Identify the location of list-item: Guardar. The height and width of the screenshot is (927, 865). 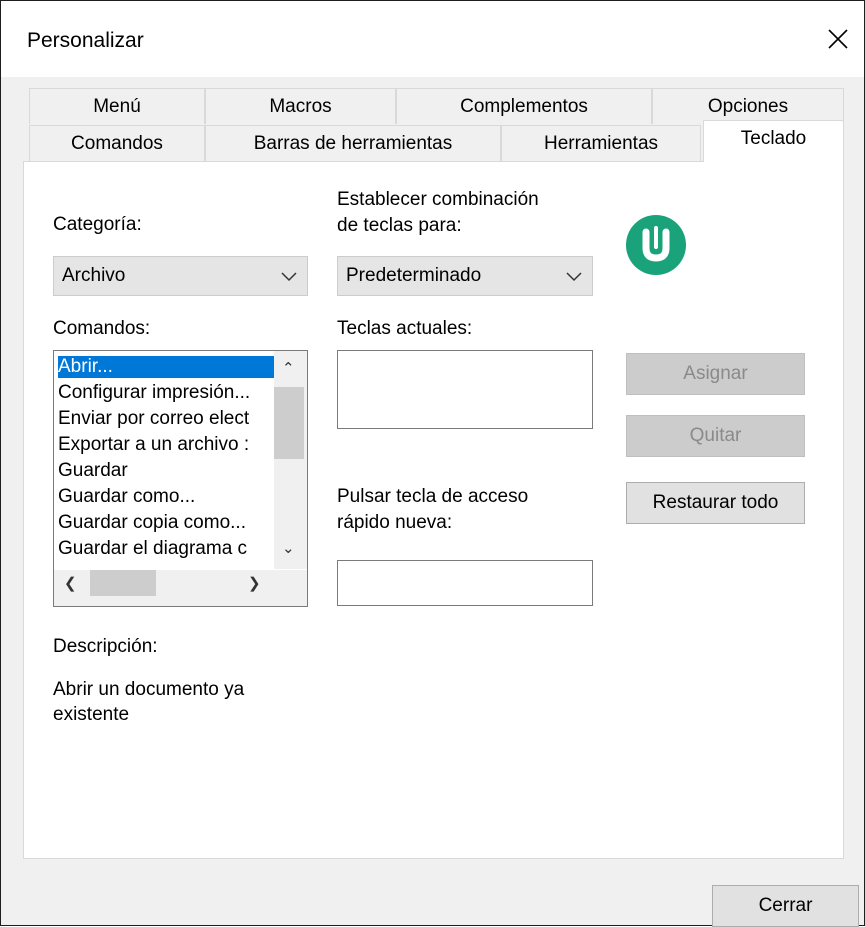
(166, 471).